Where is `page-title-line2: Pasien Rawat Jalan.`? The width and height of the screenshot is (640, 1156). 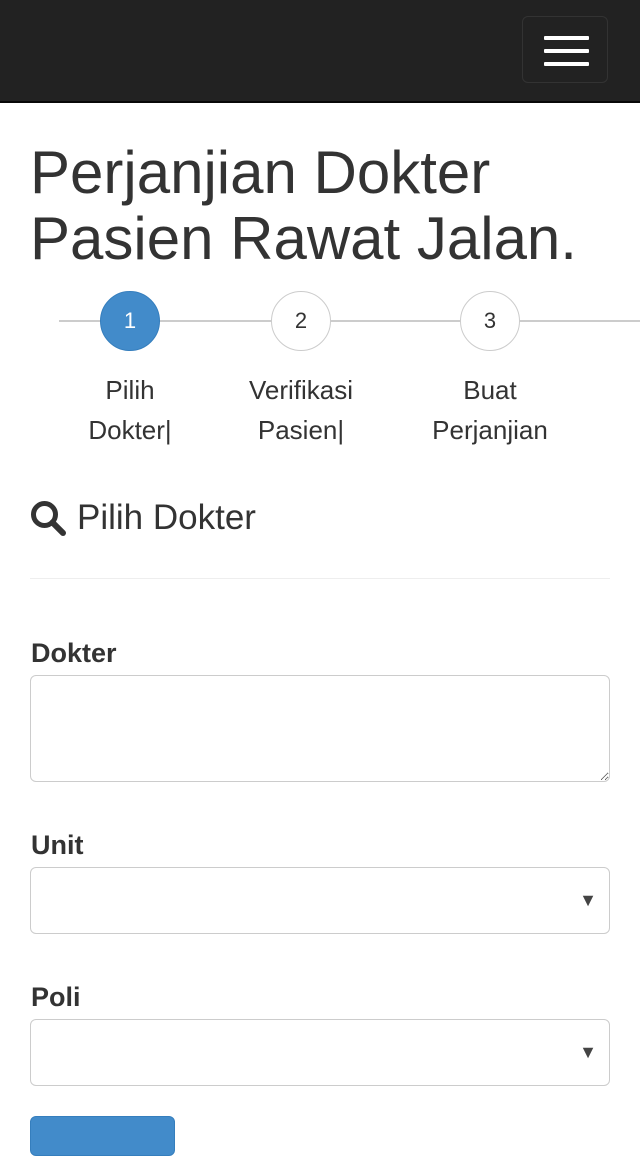 page-title-line2: Pasien Rawat Jalan. is located at coordinates (303, 238).